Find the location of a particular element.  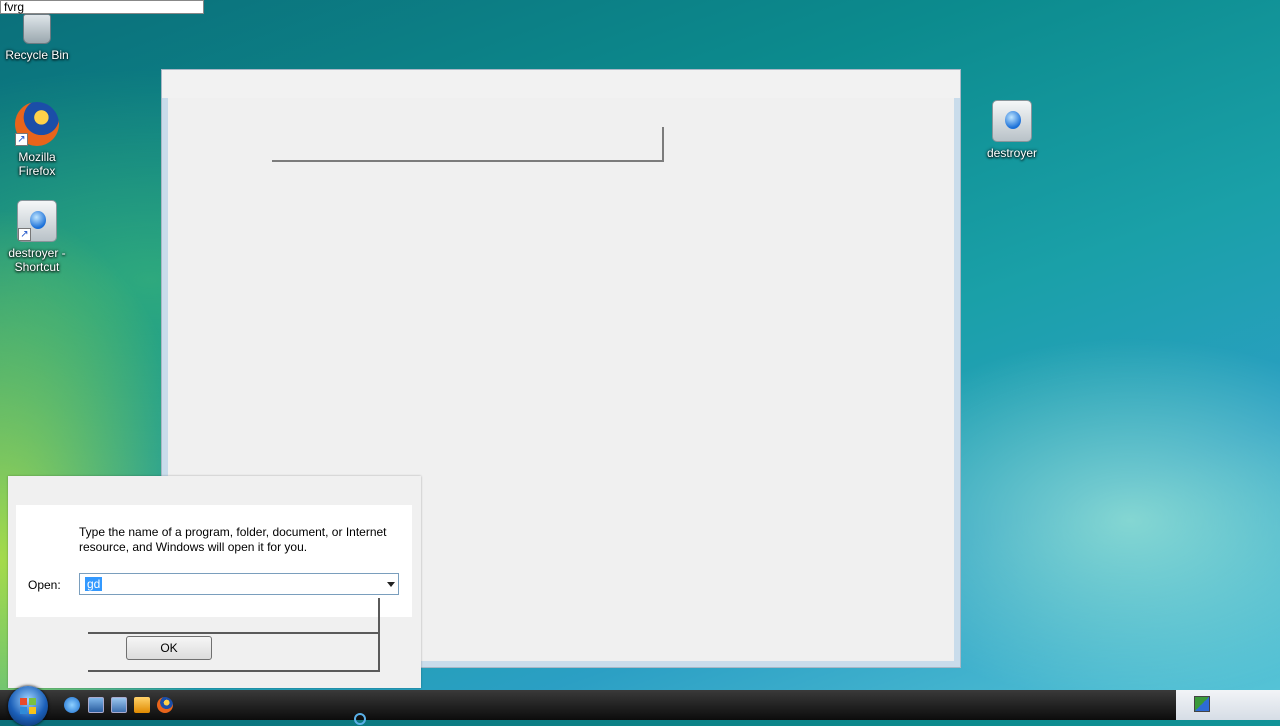

desktop-icon-firefox: ↗ Mozilla Firefox is located at coordinates (37, 140).